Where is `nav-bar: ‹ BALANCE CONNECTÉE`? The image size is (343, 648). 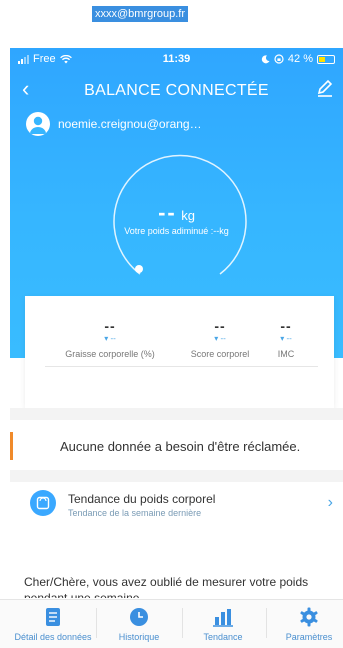 nav-bar: ‹ BALANCE CONNECTÉE is located at coordinates (176, 89).